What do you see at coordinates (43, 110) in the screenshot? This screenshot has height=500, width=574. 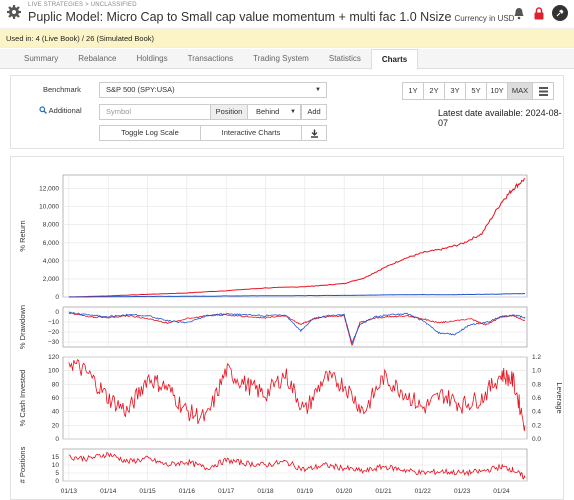 I see `search-icon` at bounding box center [43, 110].